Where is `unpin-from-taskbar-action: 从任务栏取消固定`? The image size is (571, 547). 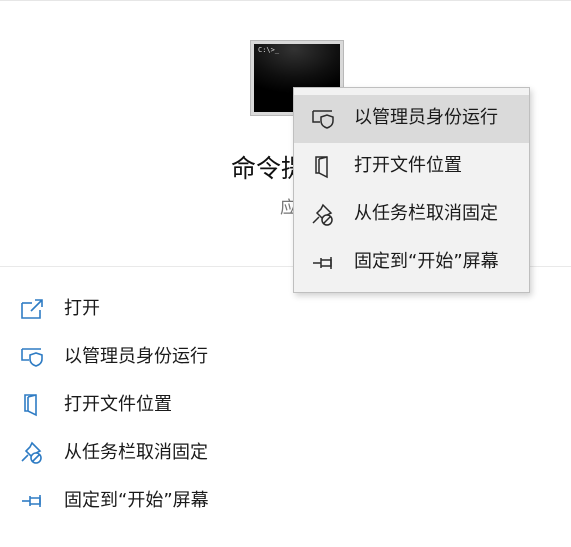 unpin-from-taskbar-action: 从任务栏取消固定 is located at coordinates (285, 453).